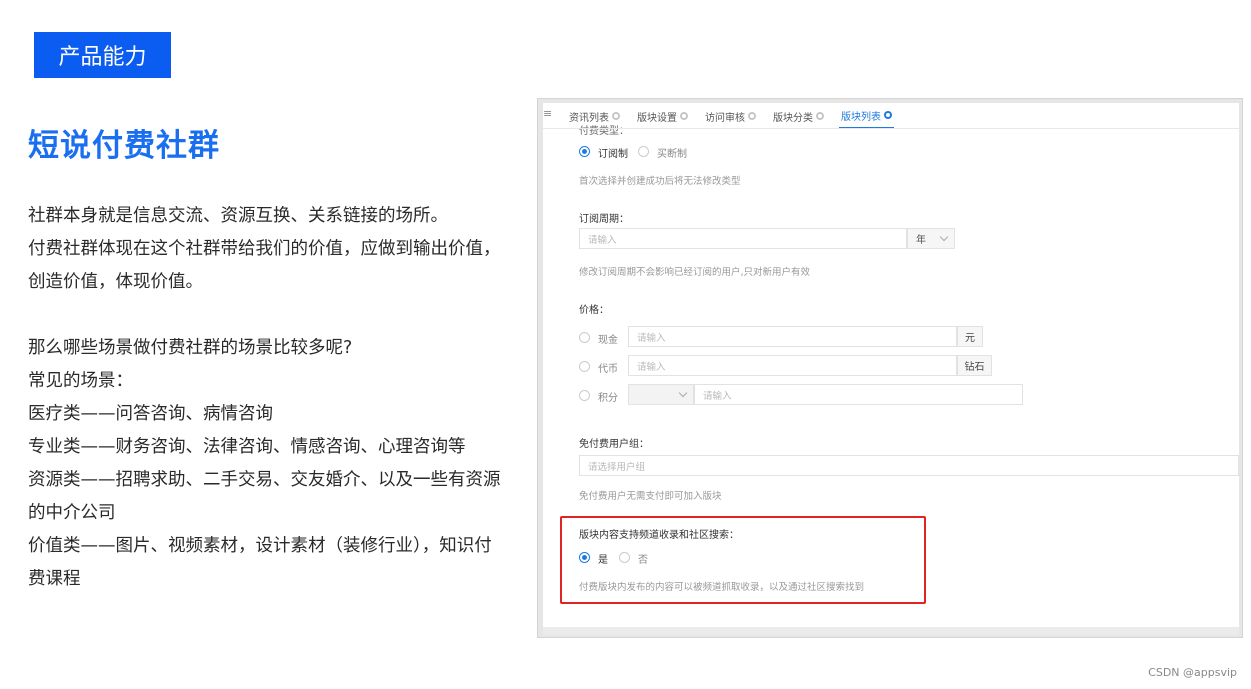  What do you see at coordinates (613, 154) in the screenshot?
I see `option-subscription: 订阅制` at bounding box center [613, 154].